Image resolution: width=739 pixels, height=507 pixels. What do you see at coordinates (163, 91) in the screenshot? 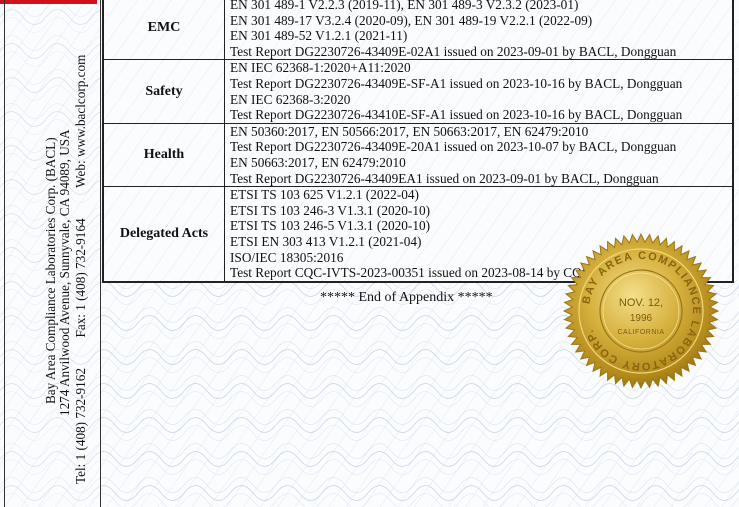
I see `category-cell: Safety` at bounding box center [163, 91].